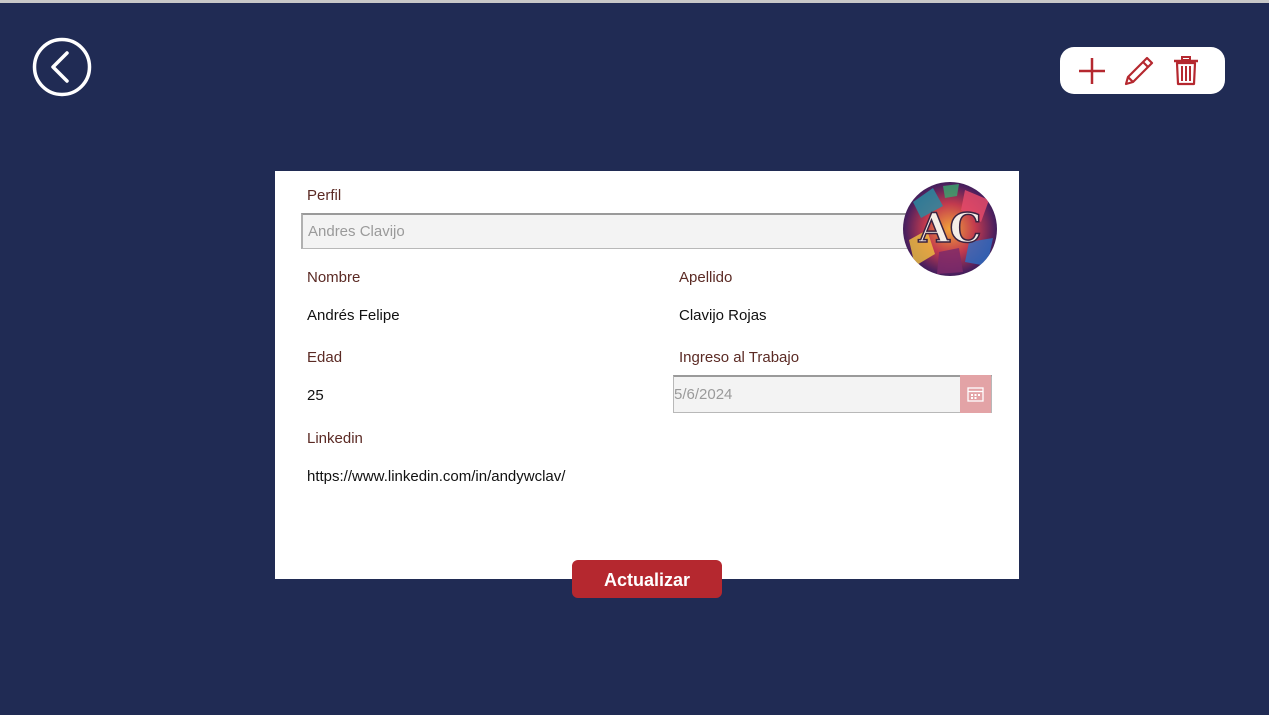 The image size is (1269, 715). Describe the element at coordinates (634, 1) in the screenshot. I see `window-top-border` at that location.